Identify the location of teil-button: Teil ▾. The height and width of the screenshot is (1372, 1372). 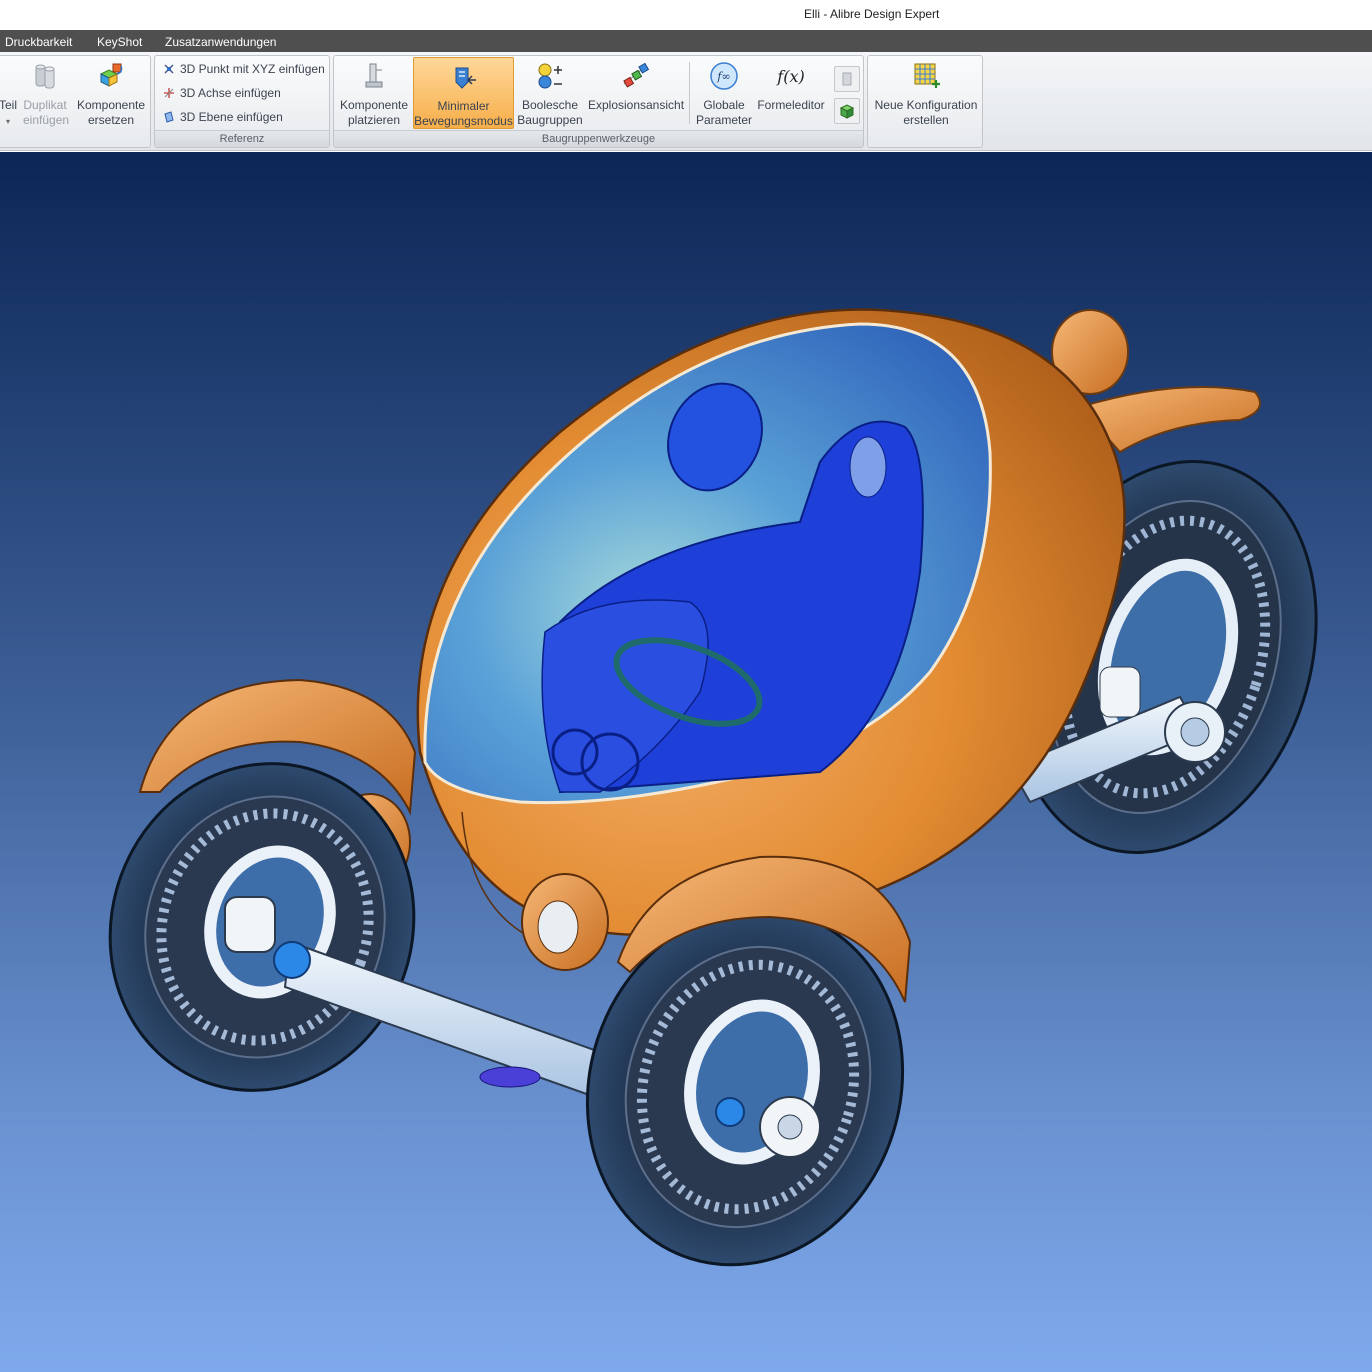
(9, 93).